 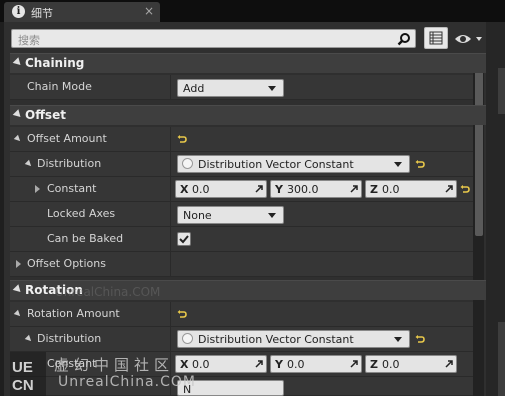 I want to click on category-chaining: Chaining, so click(x=248, y=63).